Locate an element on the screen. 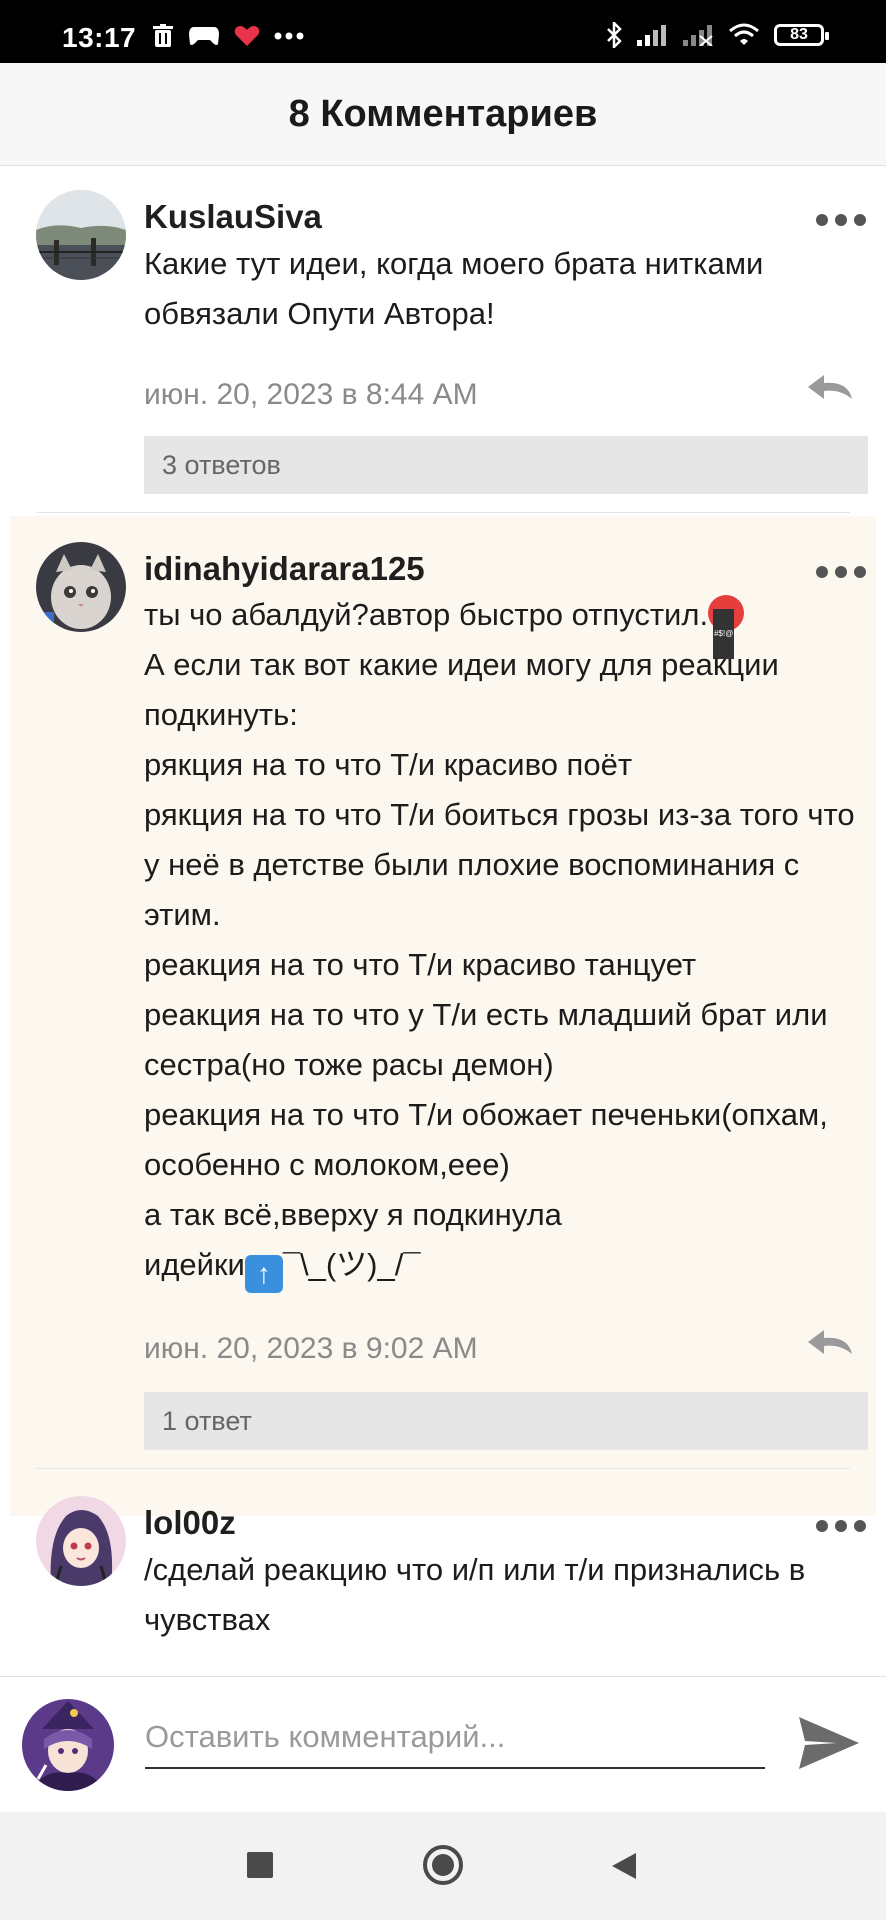 The height and width of the screenshot is (1920, 886). home-icon is located at coordinates (443, 1865).